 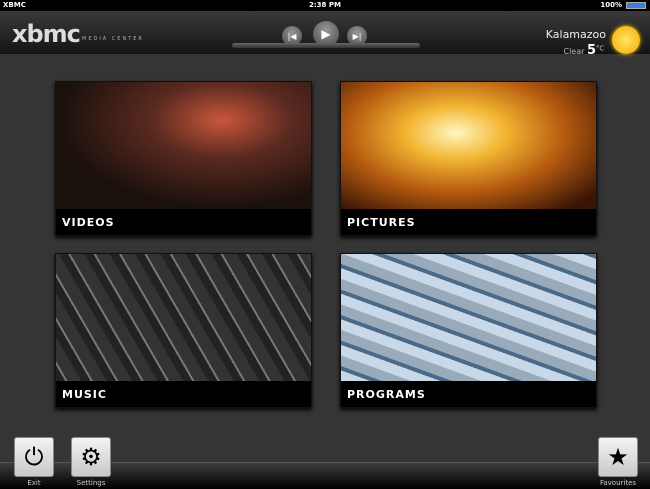 I want to click on favourites-button: ★, so click(x=618, y=457).